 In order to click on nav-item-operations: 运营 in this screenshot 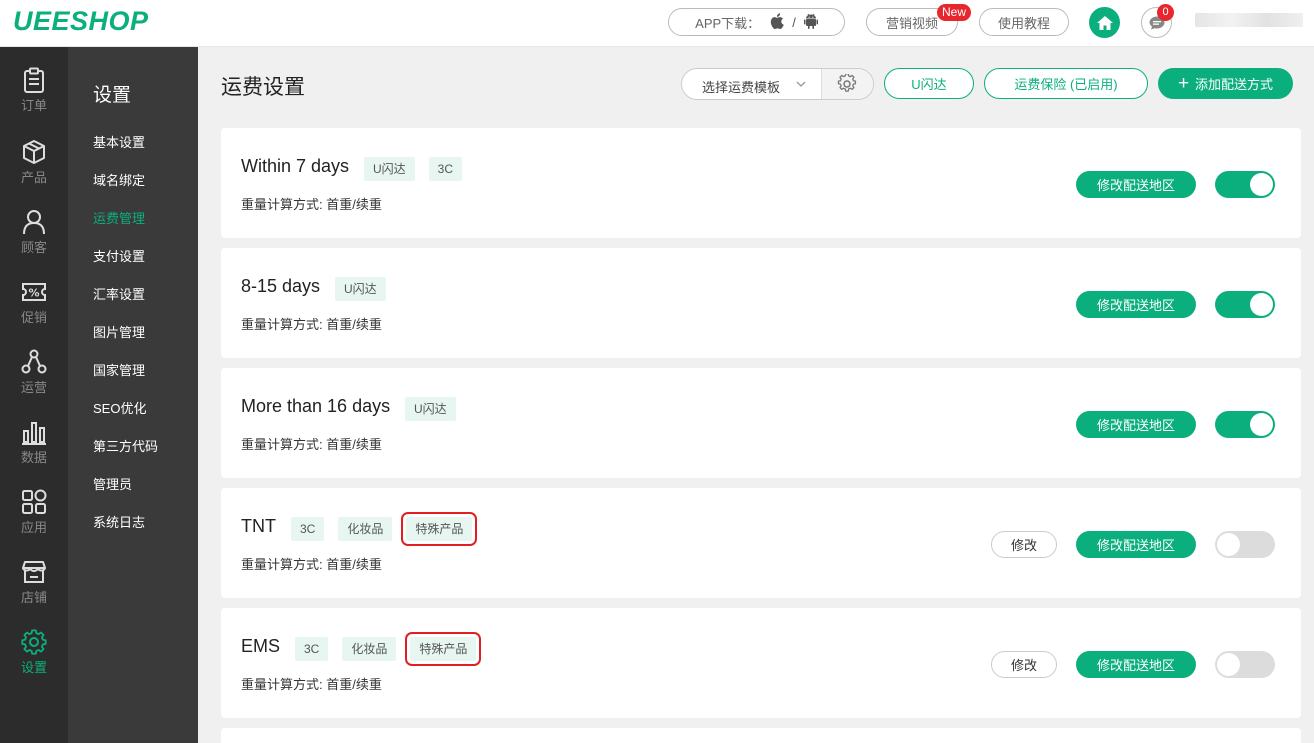, I will do `click(34, 384)`.